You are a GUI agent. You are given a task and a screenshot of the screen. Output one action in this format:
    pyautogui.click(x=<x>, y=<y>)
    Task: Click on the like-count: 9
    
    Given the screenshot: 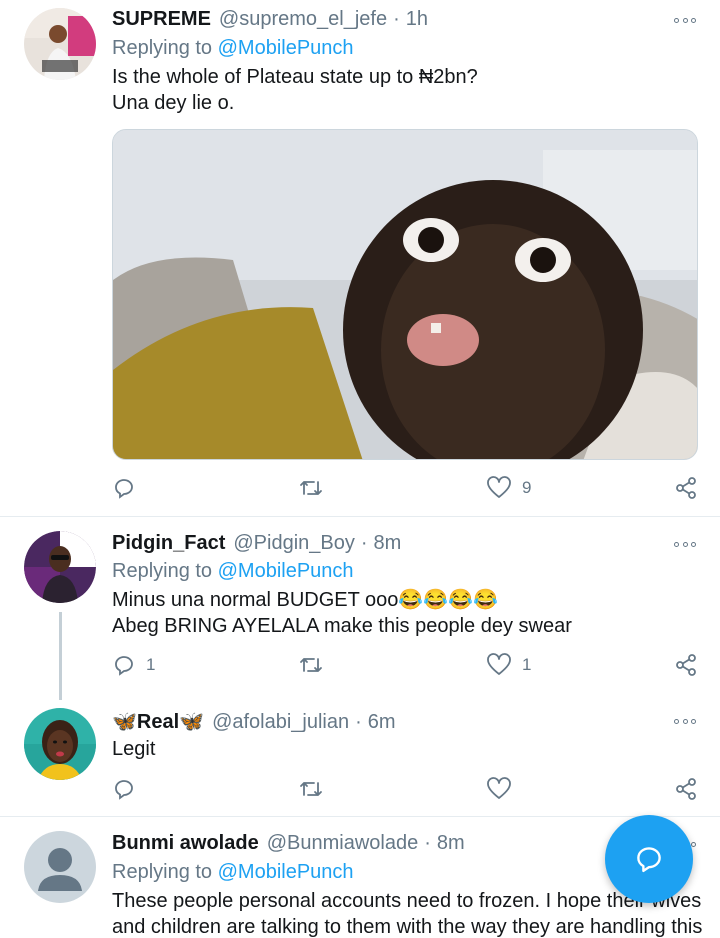 What is the action you would take?
    pyautogui.click(x=527, y=487)
    